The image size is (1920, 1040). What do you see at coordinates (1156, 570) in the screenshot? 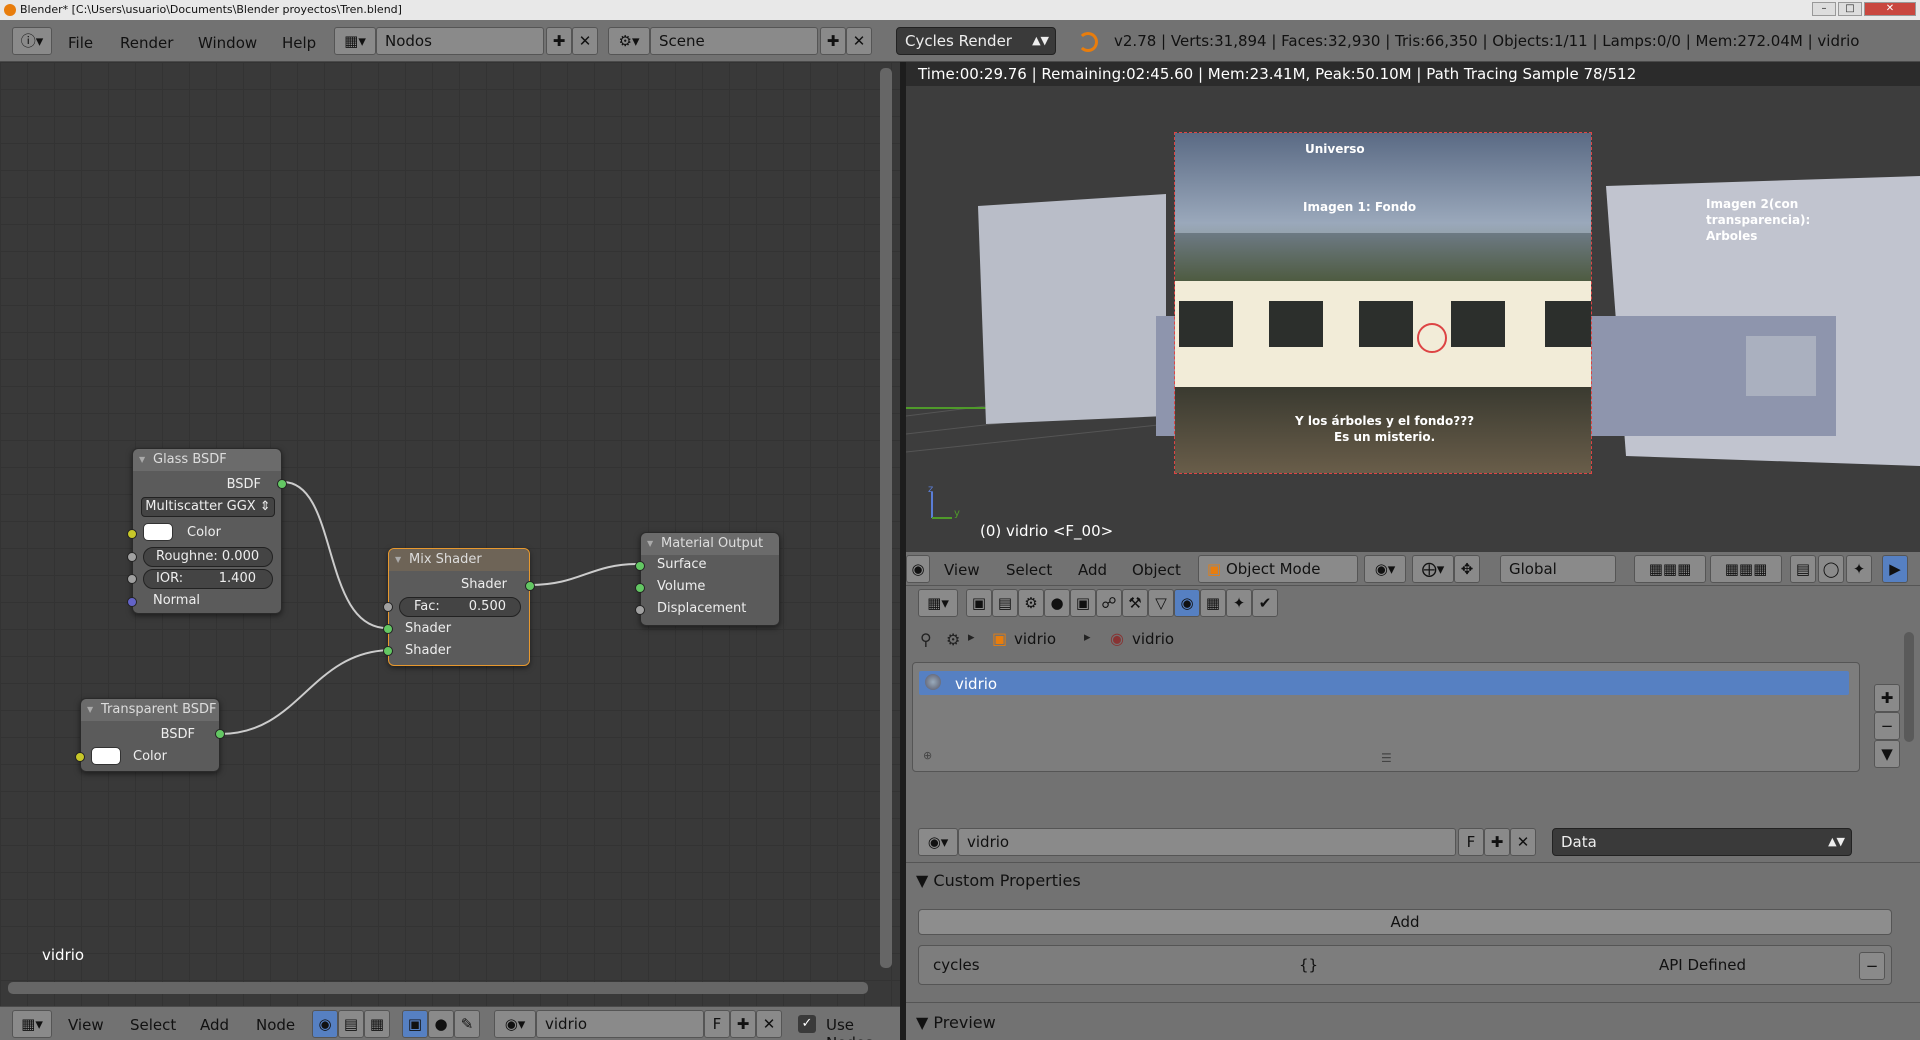
I see `object-menu: Object` at bounding box center [1156, 570].